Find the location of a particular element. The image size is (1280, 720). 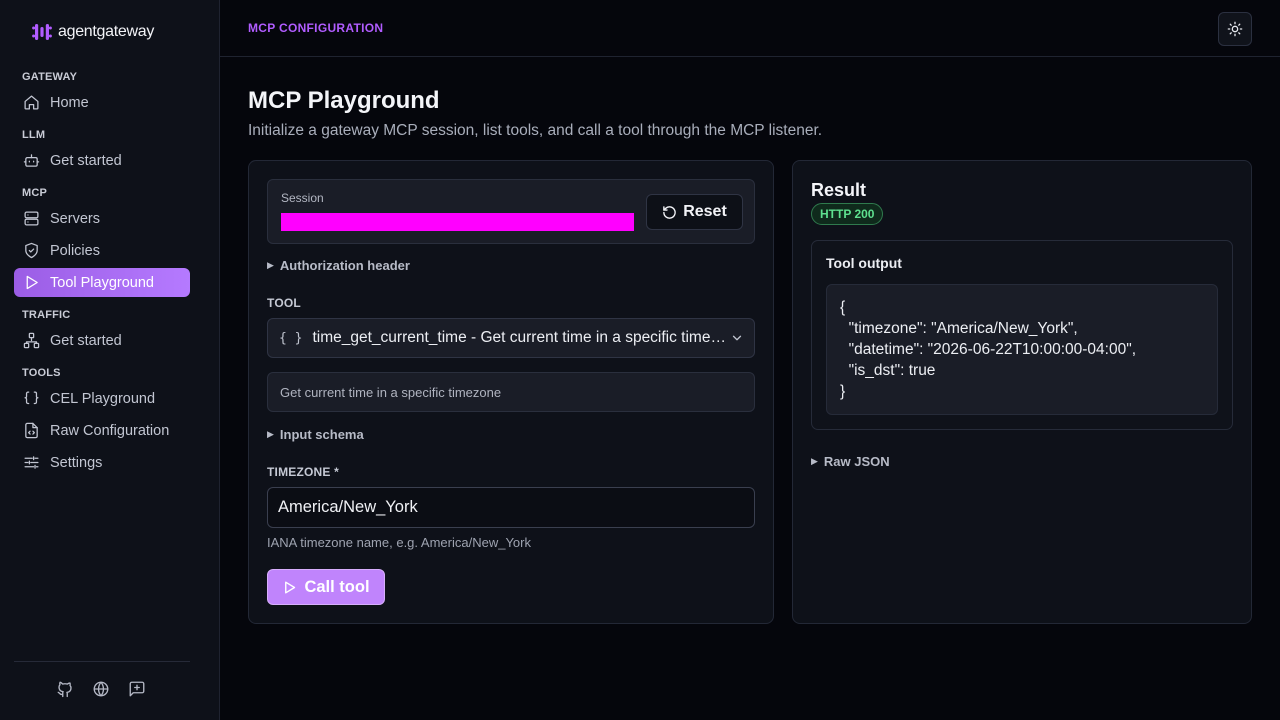

braces-icon: { } is located at coordinates (291, 338).